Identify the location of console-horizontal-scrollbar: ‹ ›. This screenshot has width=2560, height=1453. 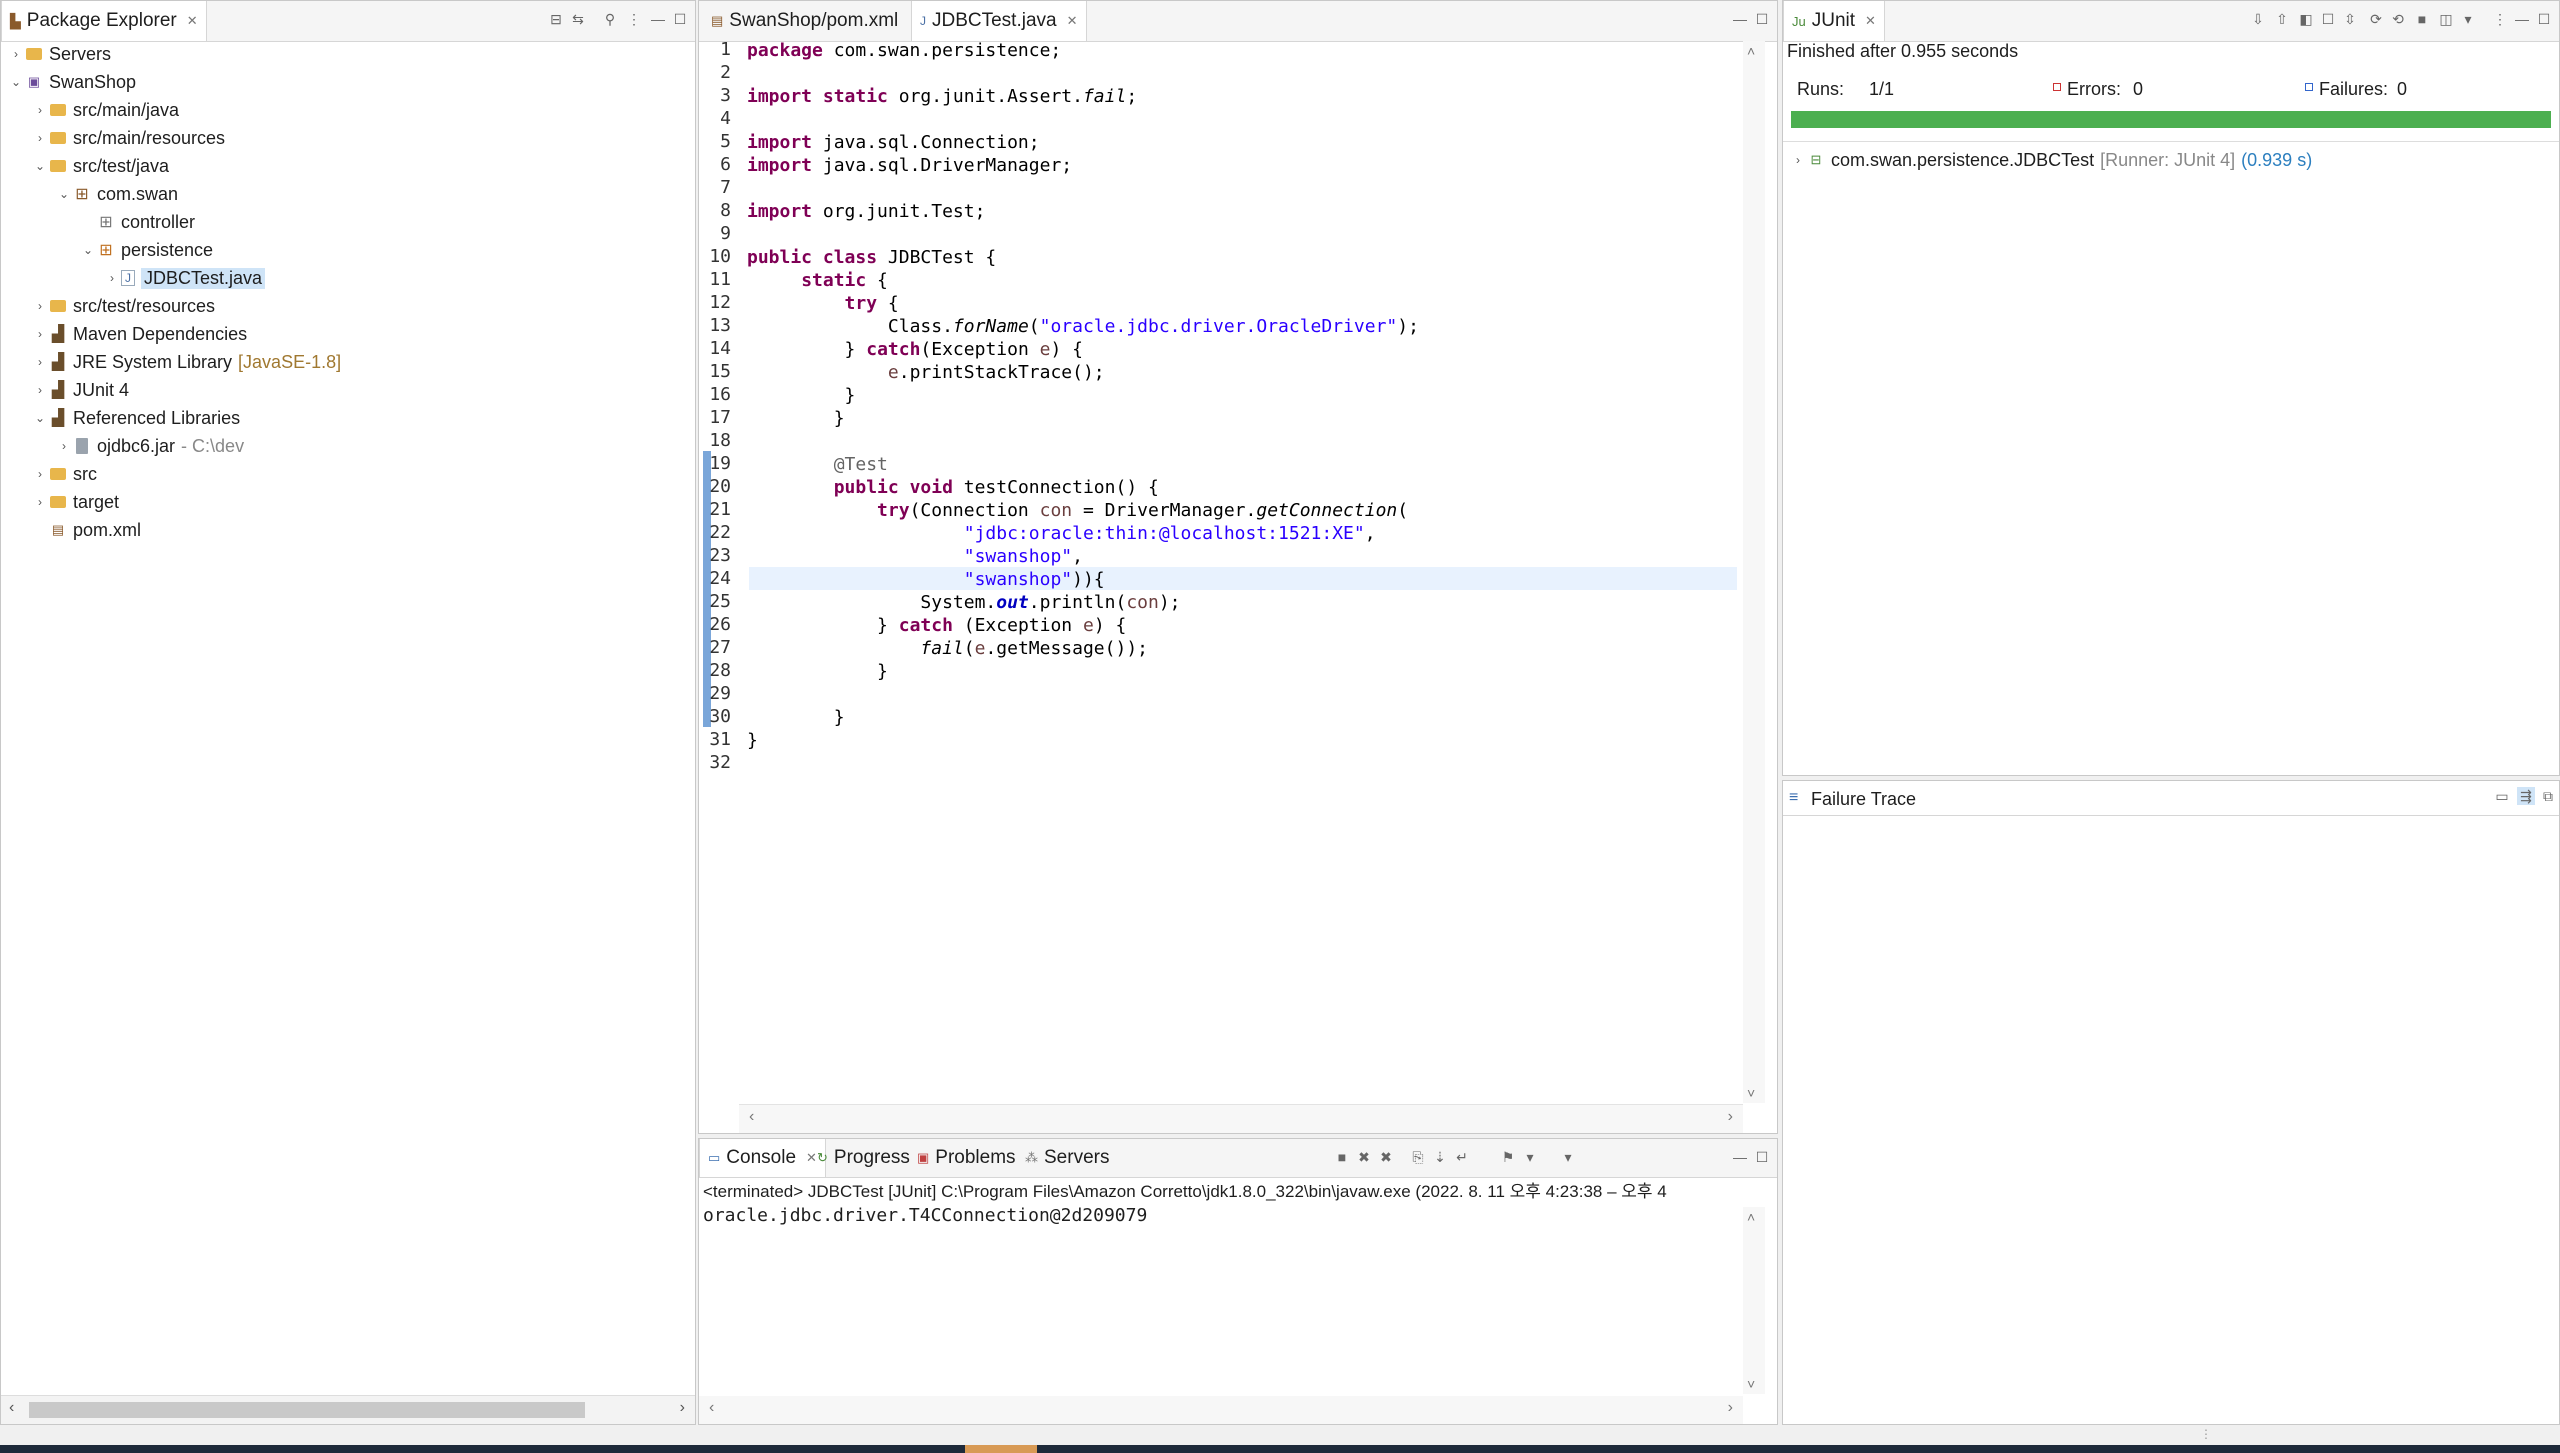
(1221, 1410).